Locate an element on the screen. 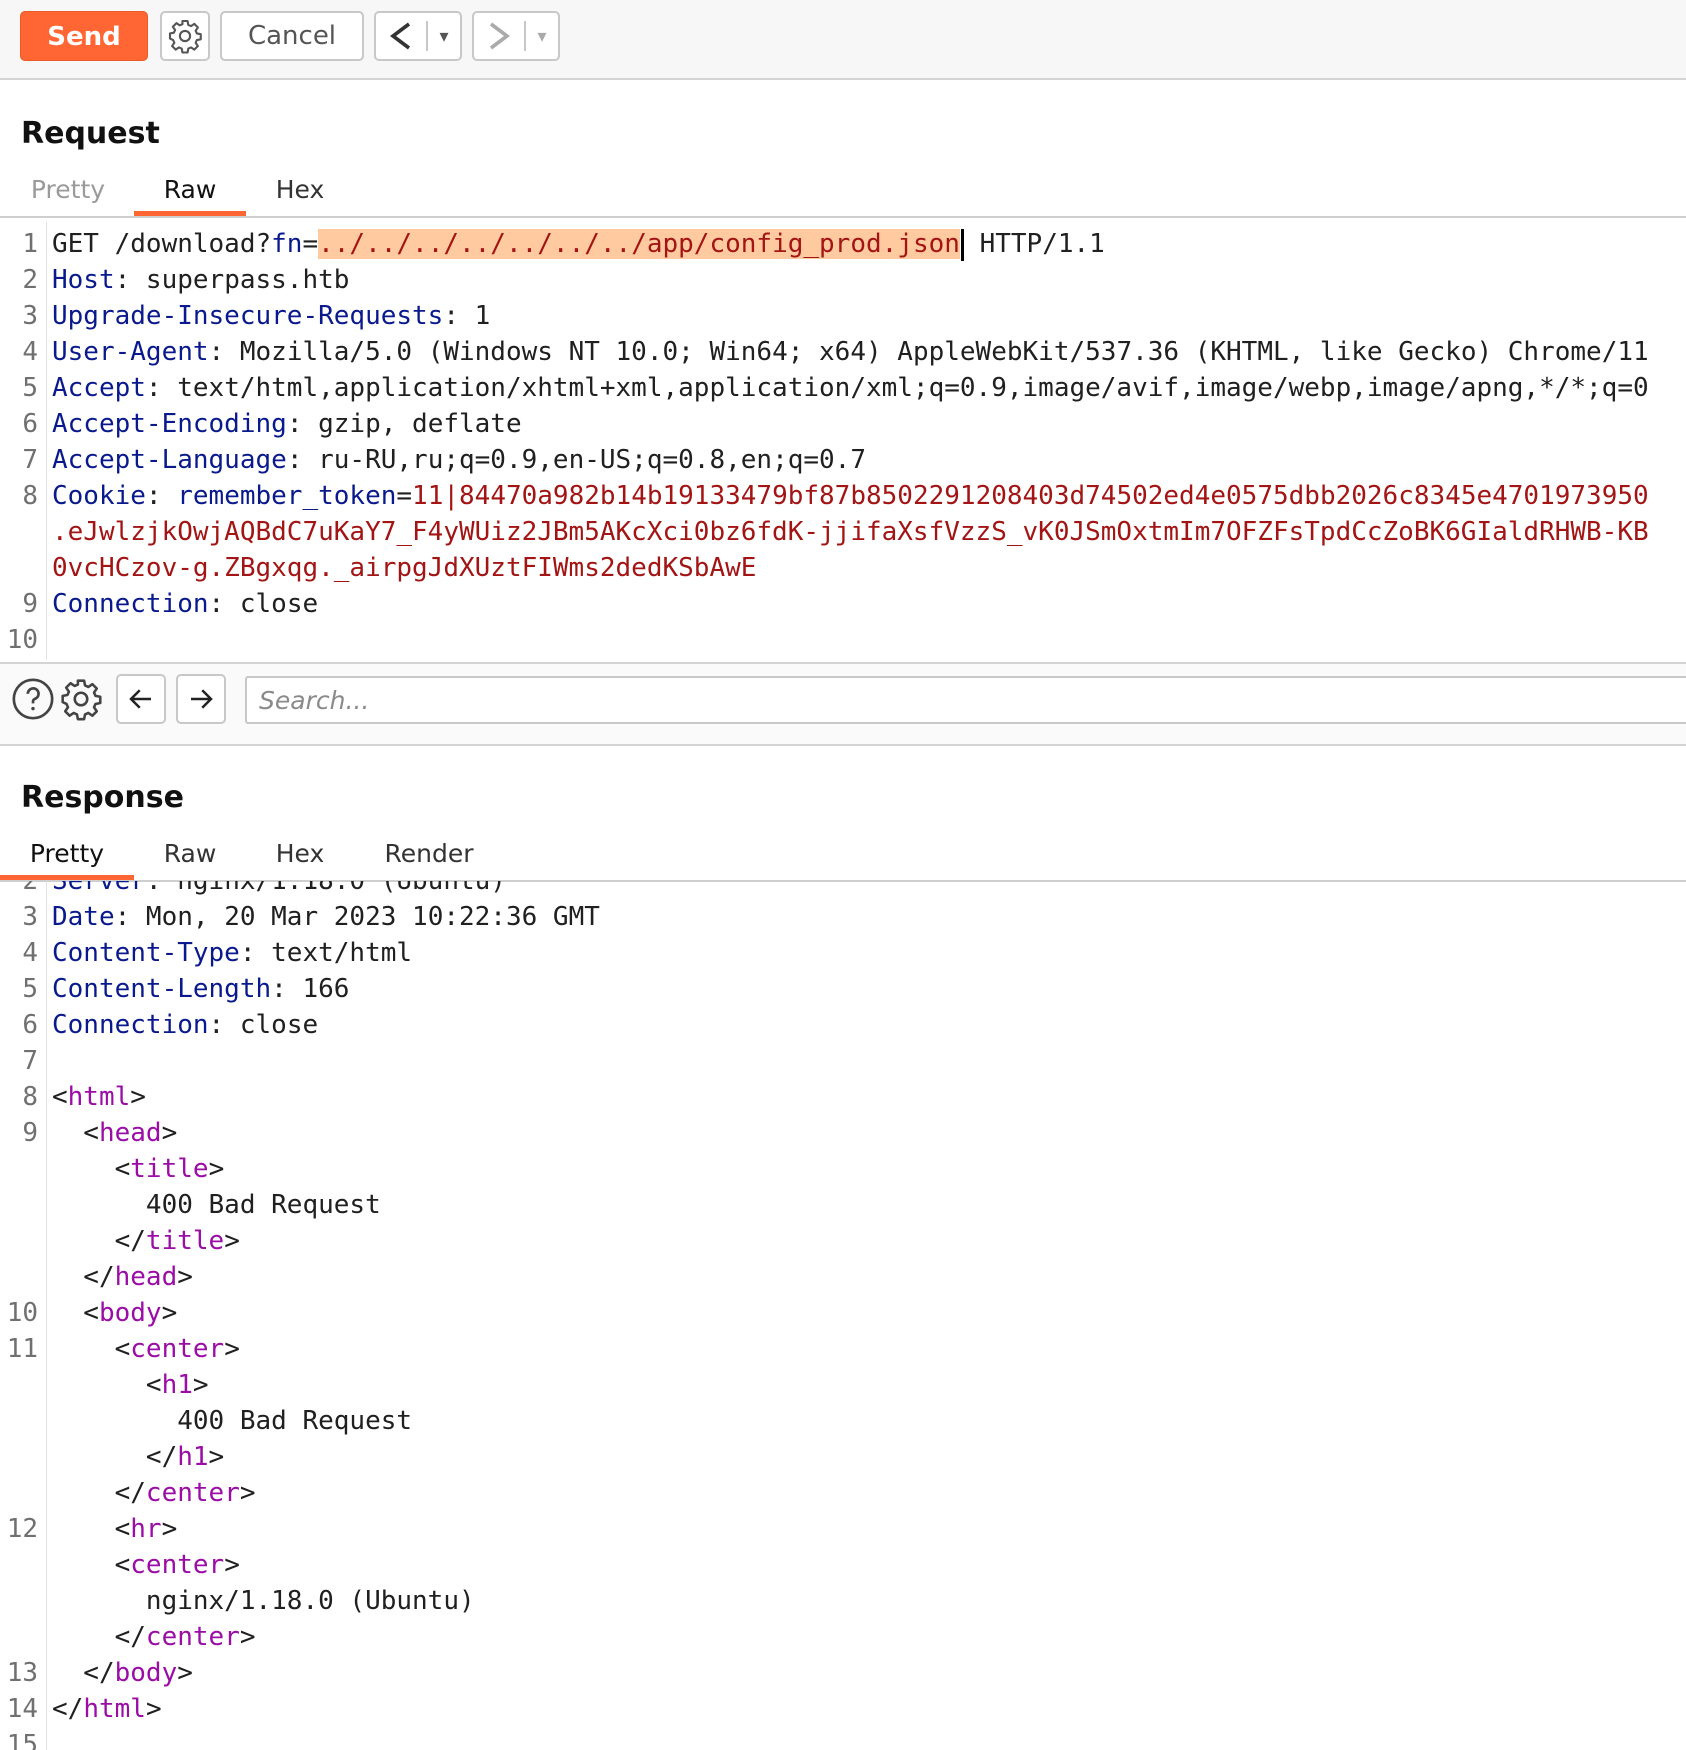 This screenshot has width=1686, height=1750. code-token: : is located at coordinates (161, 496).